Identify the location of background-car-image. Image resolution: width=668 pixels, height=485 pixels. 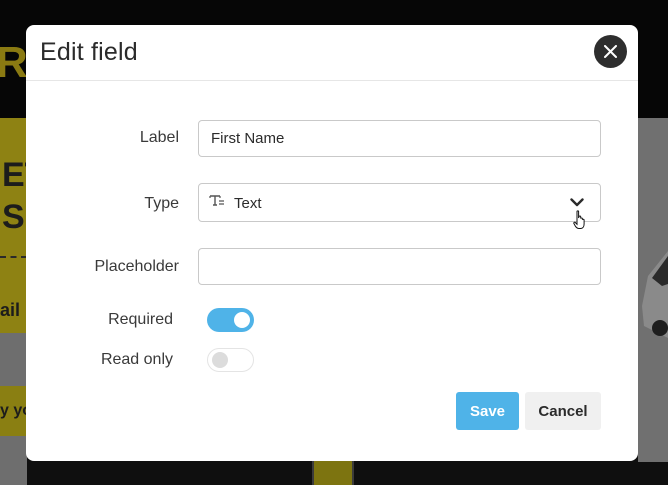
(655, 294).